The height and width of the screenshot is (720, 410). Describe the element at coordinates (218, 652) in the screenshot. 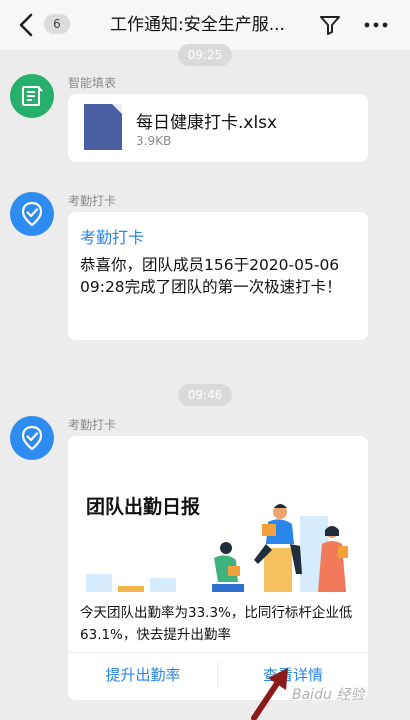

I see `divider` at that location.